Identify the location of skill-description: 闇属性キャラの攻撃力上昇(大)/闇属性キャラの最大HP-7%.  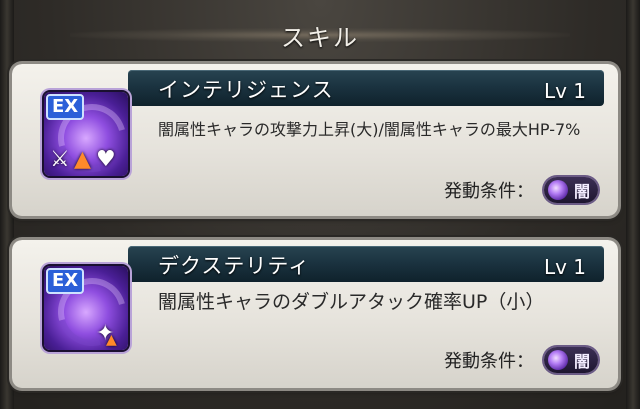
(369, 129).